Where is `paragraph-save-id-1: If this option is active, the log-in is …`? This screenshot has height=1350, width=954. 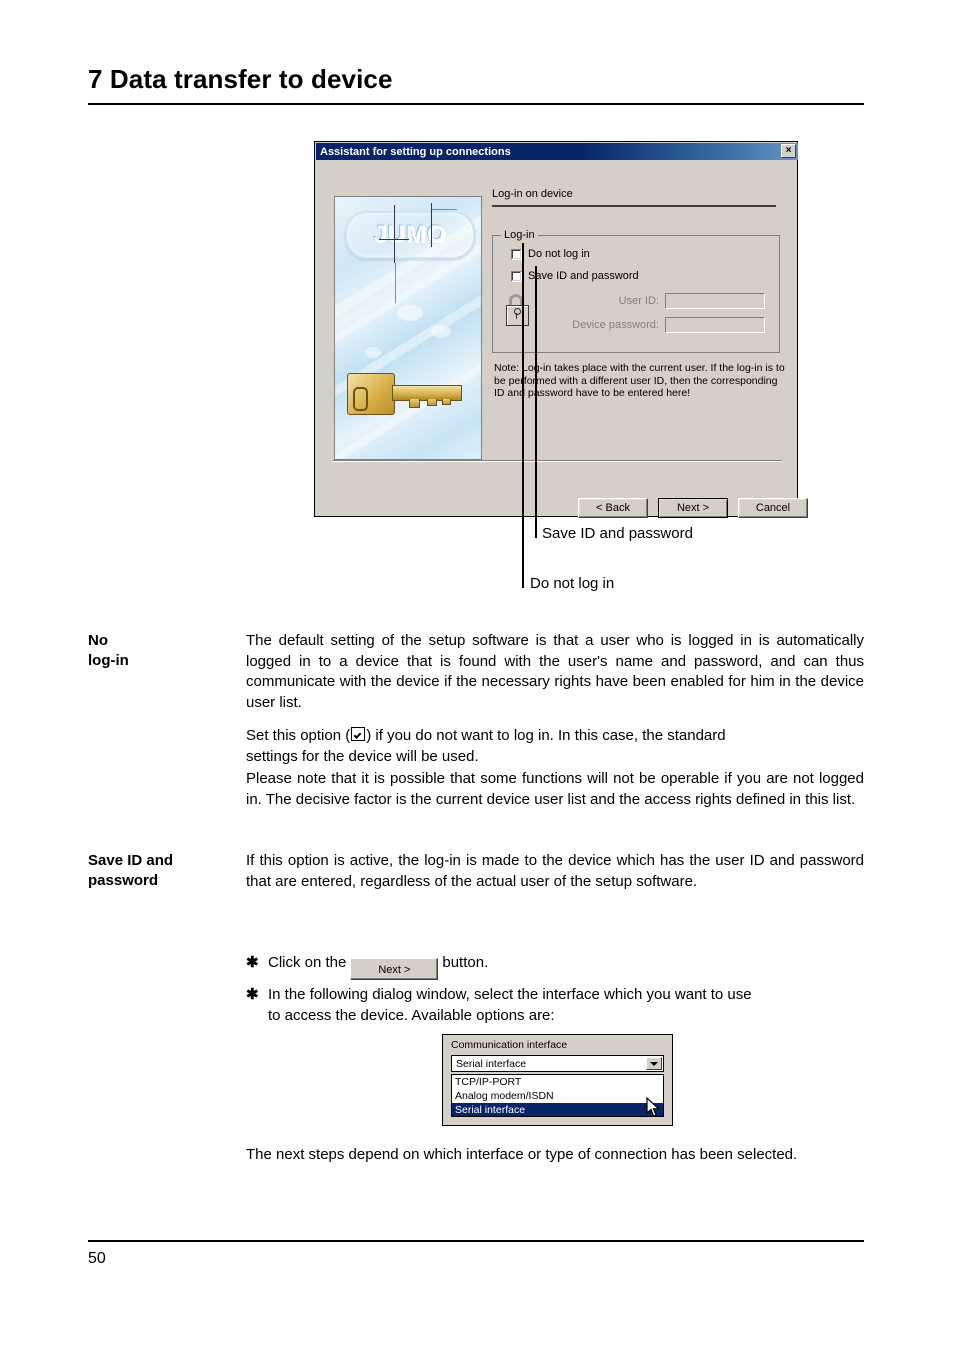 paragraph-save-id-1: If this option is active, the log-in is … is located at coordinates (555, 871).